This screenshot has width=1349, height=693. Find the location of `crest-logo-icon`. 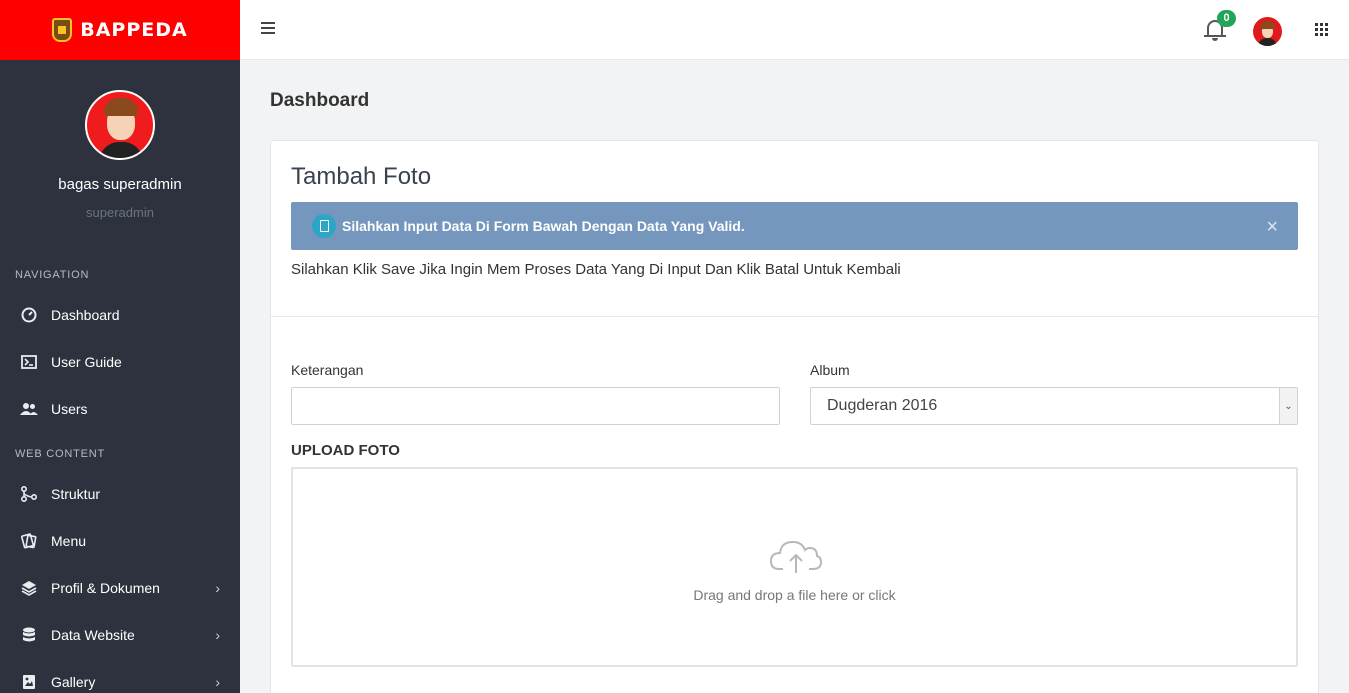

crest-logo-icon is located at coordinates (62, 30).